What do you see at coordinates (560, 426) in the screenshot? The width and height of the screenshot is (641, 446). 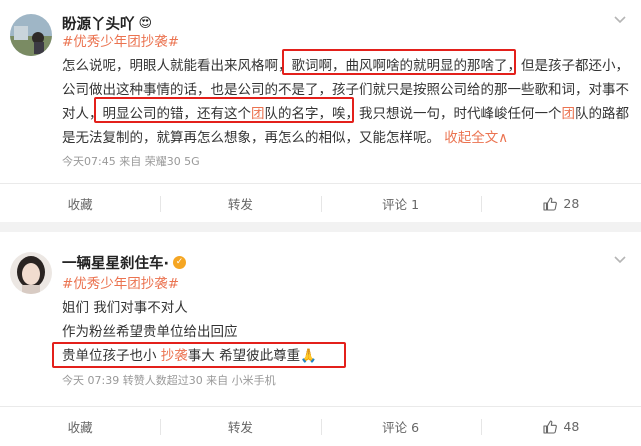 I see `like-button: 48` at bounding box center [560, 426].